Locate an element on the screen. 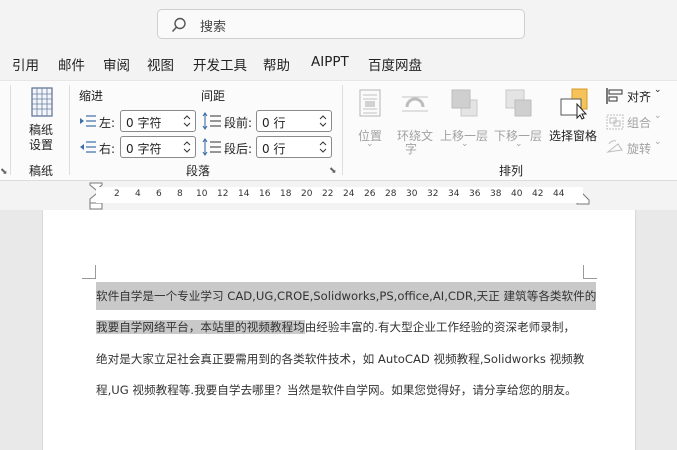 The width and height of the screenshot is (677, 450). ruler-tick: 34 is located at coordinates (454, 194).